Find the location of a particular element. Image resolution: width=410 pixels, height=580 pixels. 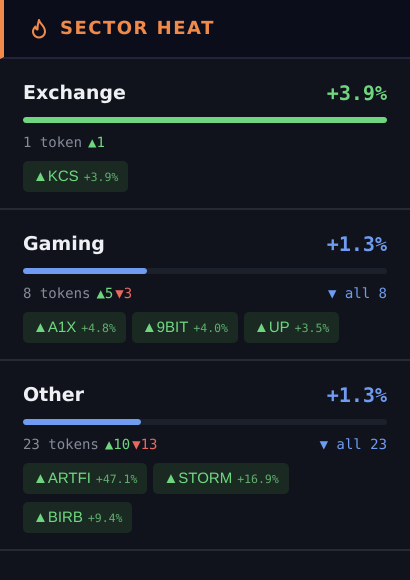

show-all-button: ▼ all 23 is located at coordinates (353, 445).